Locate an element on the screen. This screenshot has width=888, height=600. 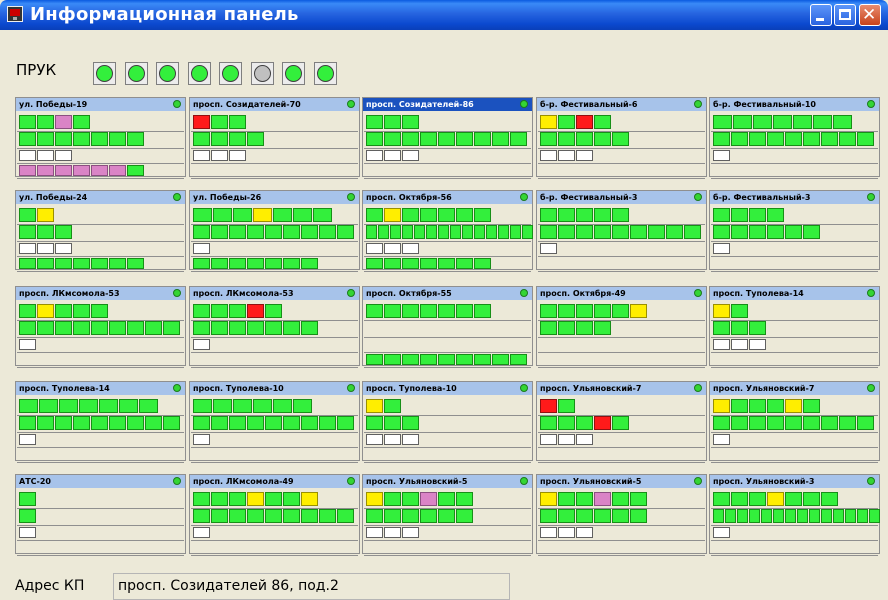
maximize-button is located at coordinates (845, 15).